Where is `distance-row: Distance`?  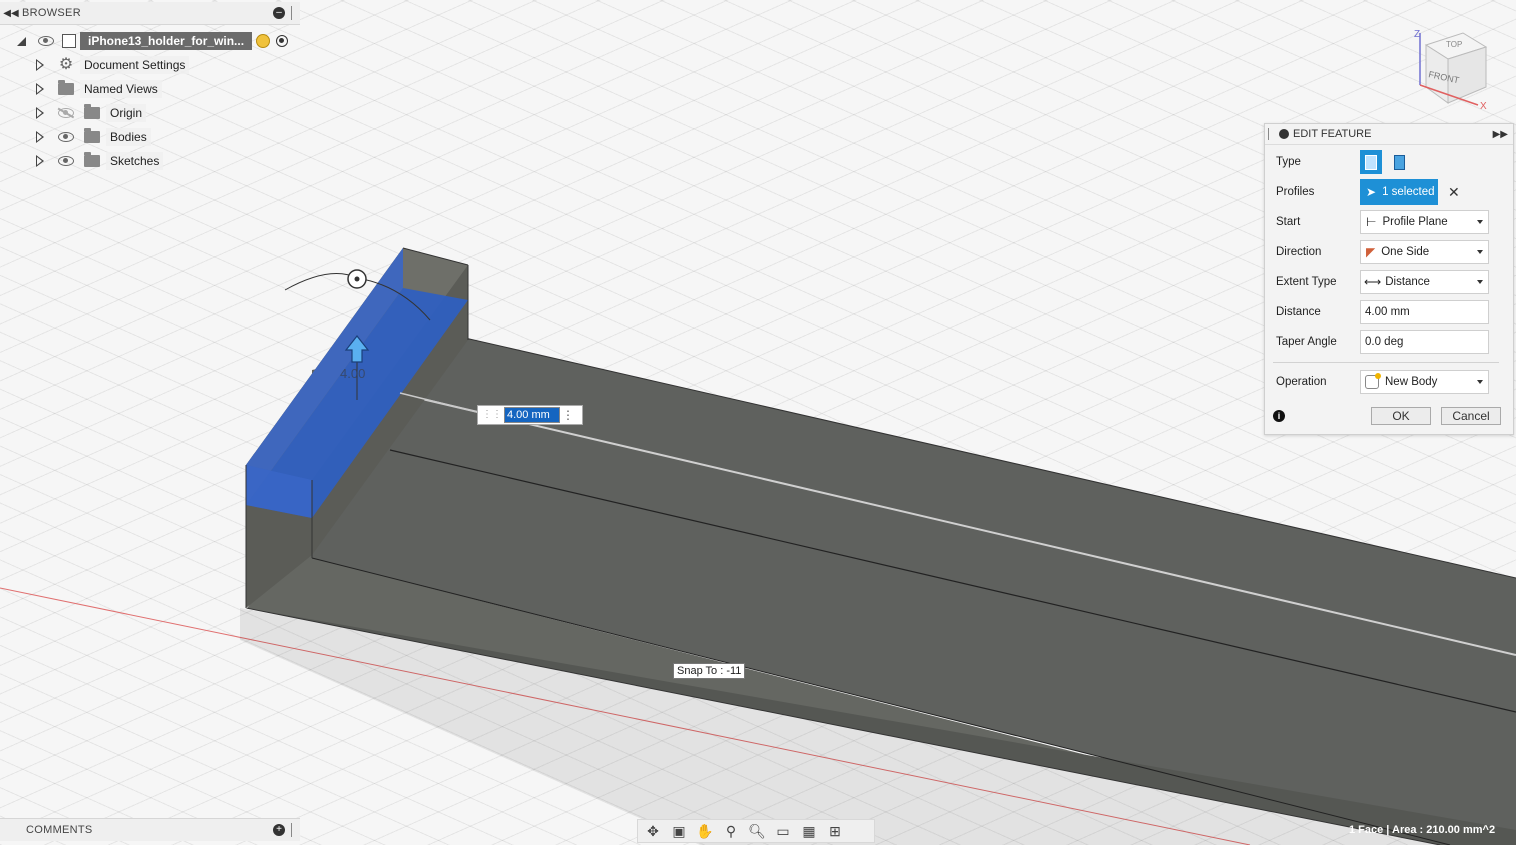
distance-row: Distance is located at coordinates (1389, 312).